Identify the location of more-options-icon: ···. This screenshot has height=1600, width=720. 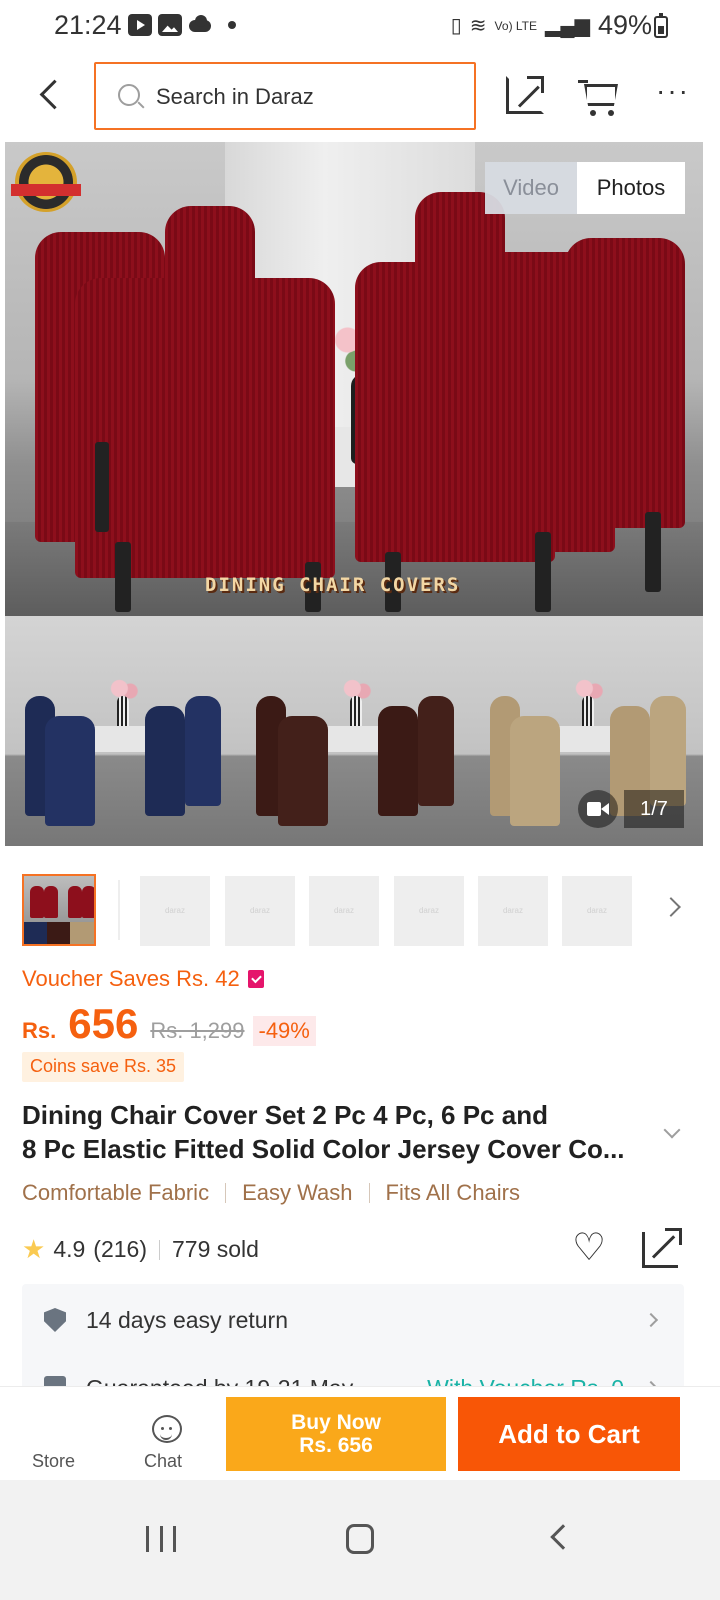
(673, 91).